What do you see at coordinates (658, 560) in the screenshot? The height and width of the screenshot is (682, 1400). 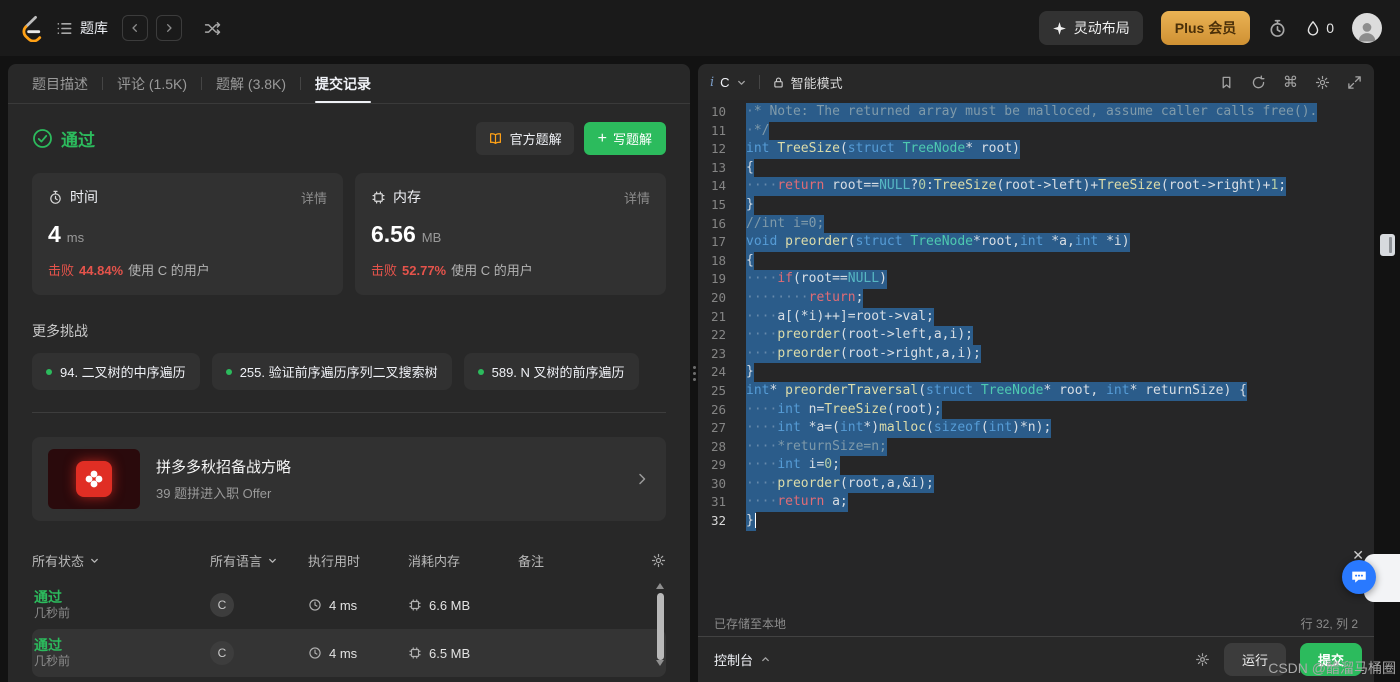 I see `gear-icon` at bounding box center [658, 560].